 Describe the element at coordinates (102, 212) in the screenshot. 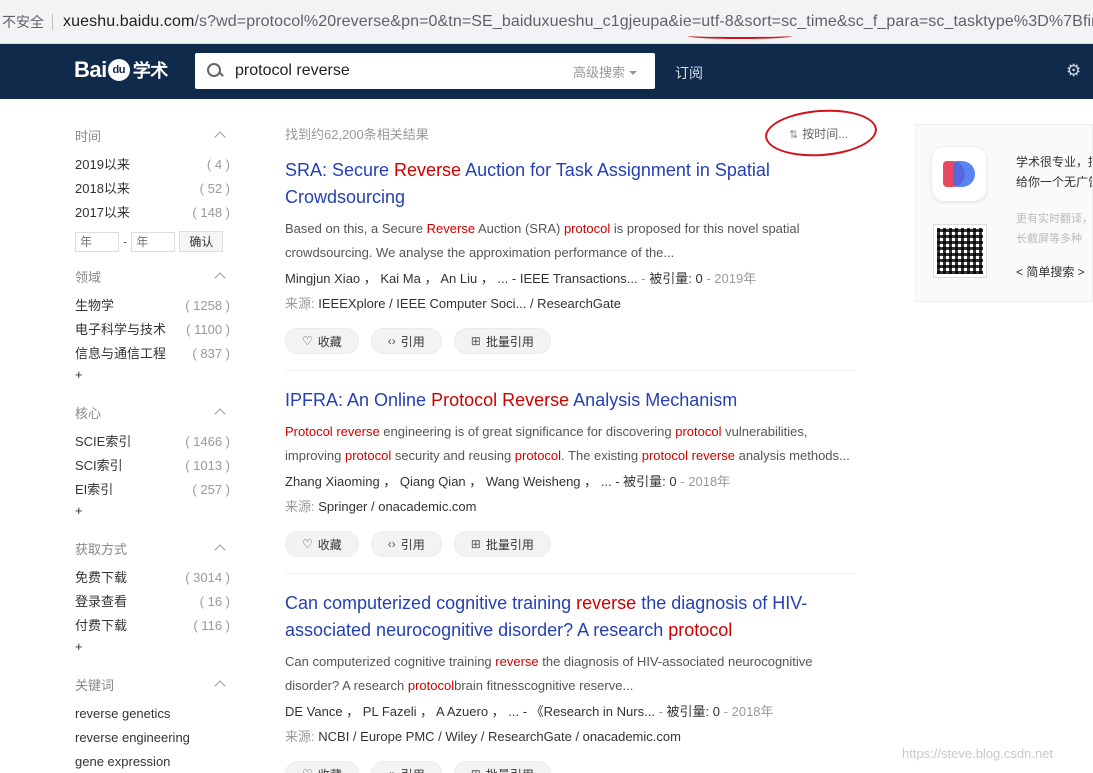

I see `filter-label: 2017以来` at that location.